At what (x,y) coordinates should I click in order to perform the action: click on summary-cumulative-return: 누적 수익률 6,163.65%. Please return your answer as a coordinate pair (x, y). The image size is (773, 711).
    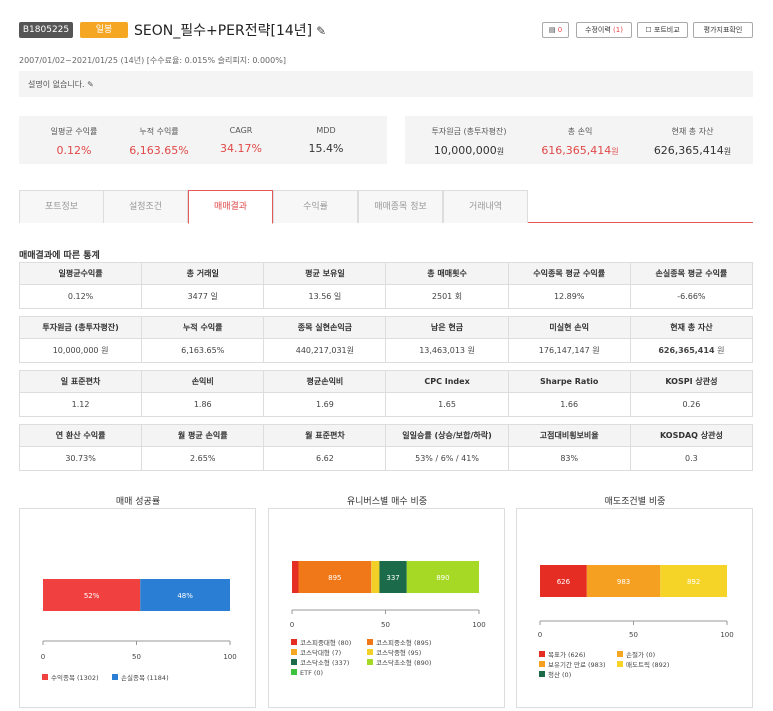
    Looking at the image, I should click on (159, 141).